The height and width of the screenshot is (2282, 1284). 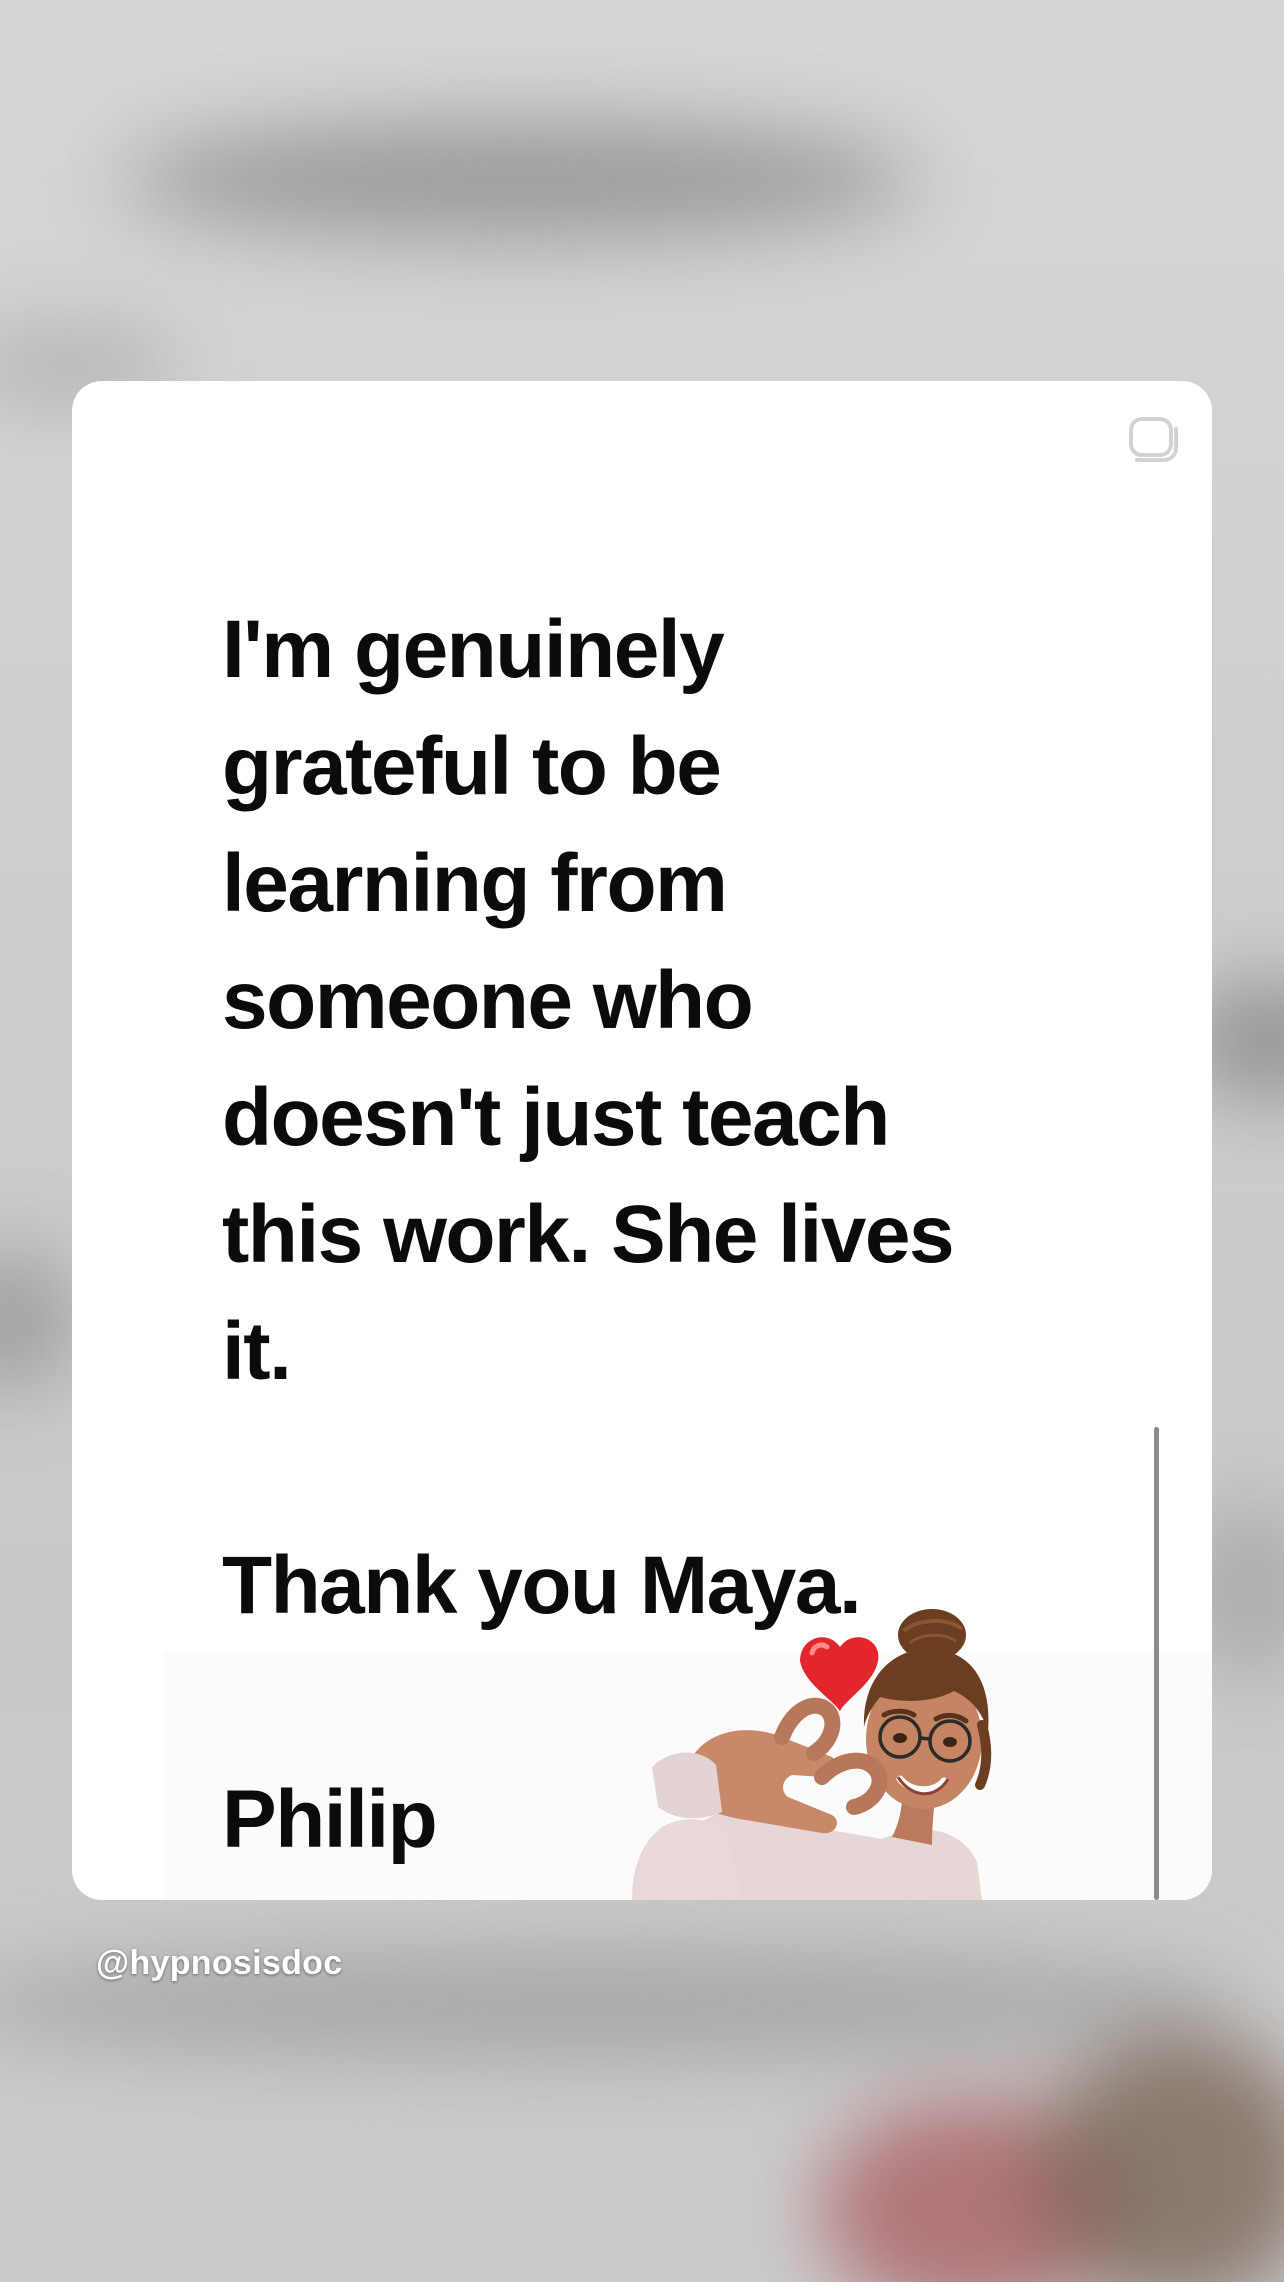 I want to click on copy-icon, so click(x=1153, y=439).